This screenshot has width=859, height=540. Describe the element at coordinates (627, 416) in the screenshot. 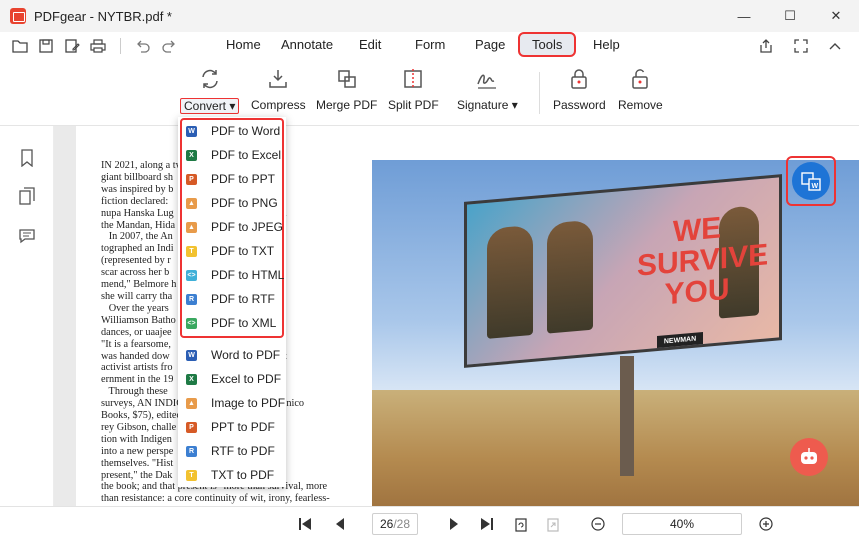

I see `billboard-pole` at that location.